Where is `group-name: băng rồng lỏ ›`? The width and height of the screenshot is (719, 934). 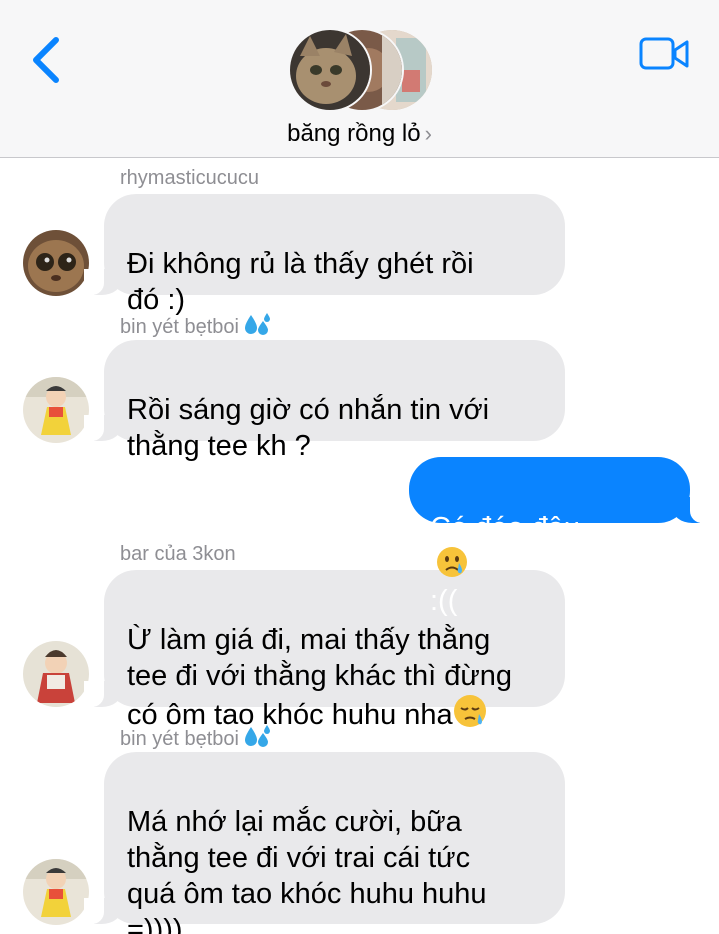
group-name: băng rồng lỏ › is located at coordinates (359, 134).